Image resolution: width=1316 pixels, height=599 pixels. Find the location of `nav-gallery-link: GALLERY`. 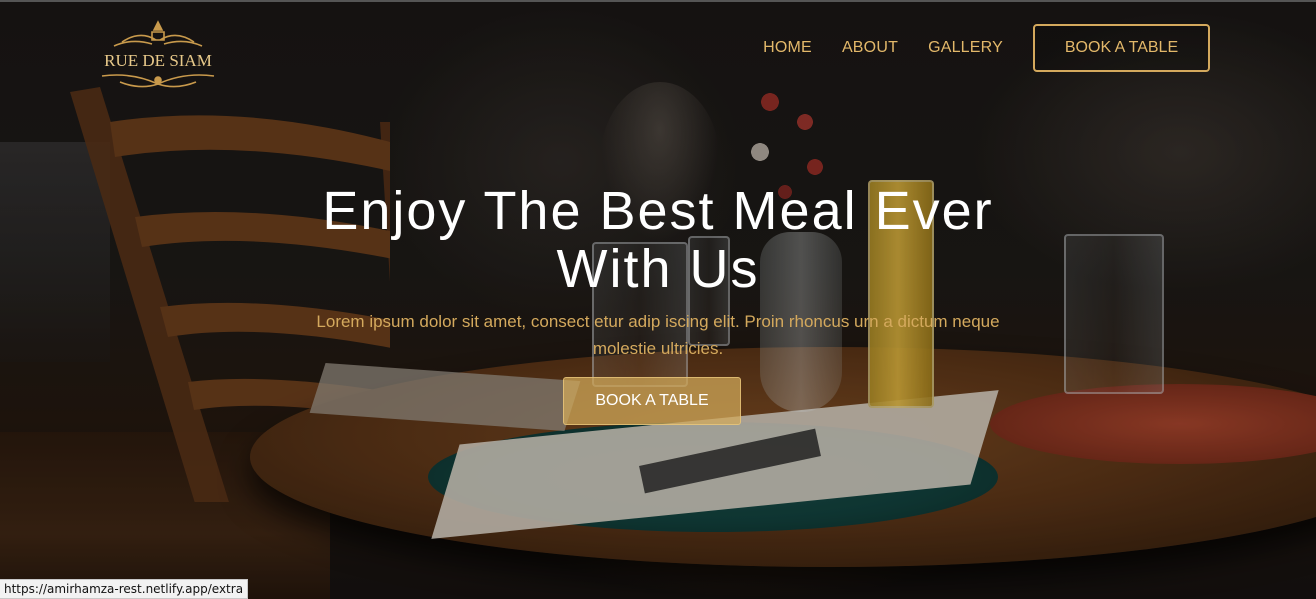

nav-gallery-link: GALLERY is located at coordinates (965, 48).